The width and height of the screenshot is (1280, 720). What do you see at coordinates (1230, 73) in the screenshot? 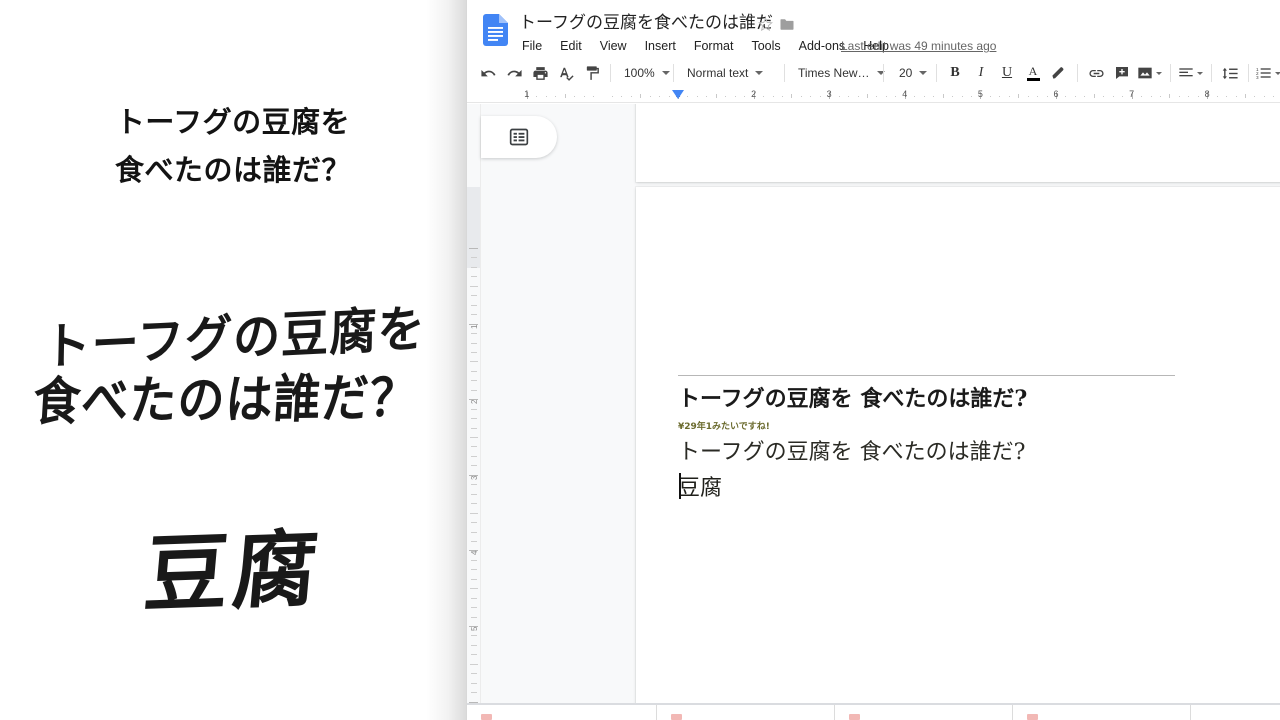
I see `line-spacing-icon` at bounding box center [1230, 73].